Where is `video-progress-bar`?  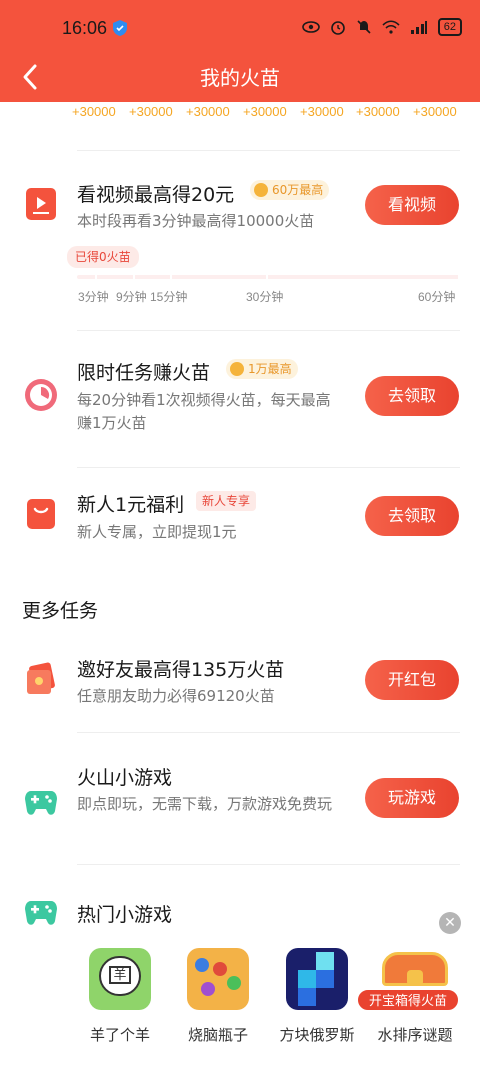 video-progress-bar is located at coordinates (268, 277).